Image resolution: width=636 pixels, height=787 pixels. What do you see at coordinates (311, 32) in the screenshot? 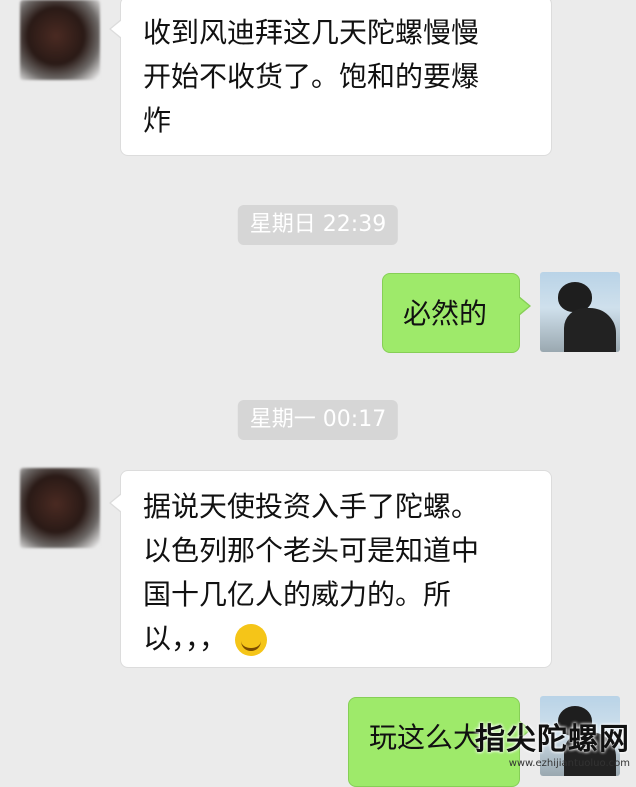
I see `message-line: 收到风迪拜这几天陀螺慢慢` at bounding box center [311, 32].